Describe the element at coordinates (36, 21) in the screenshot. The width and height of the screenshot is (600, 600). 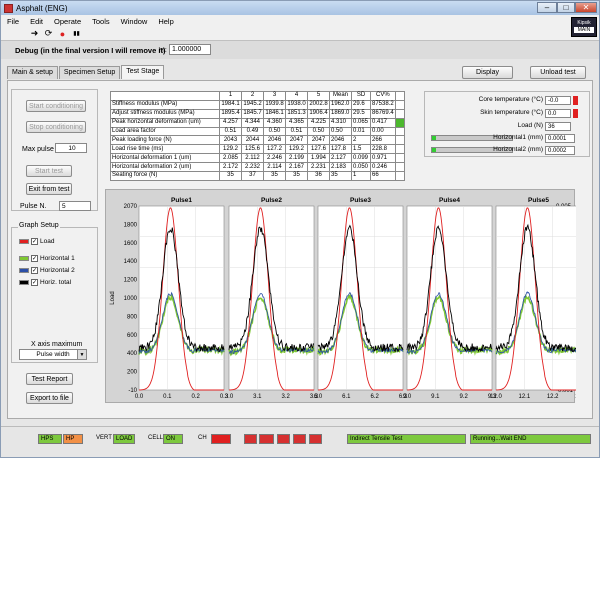
I see `menu-edit: Edit` at that location.